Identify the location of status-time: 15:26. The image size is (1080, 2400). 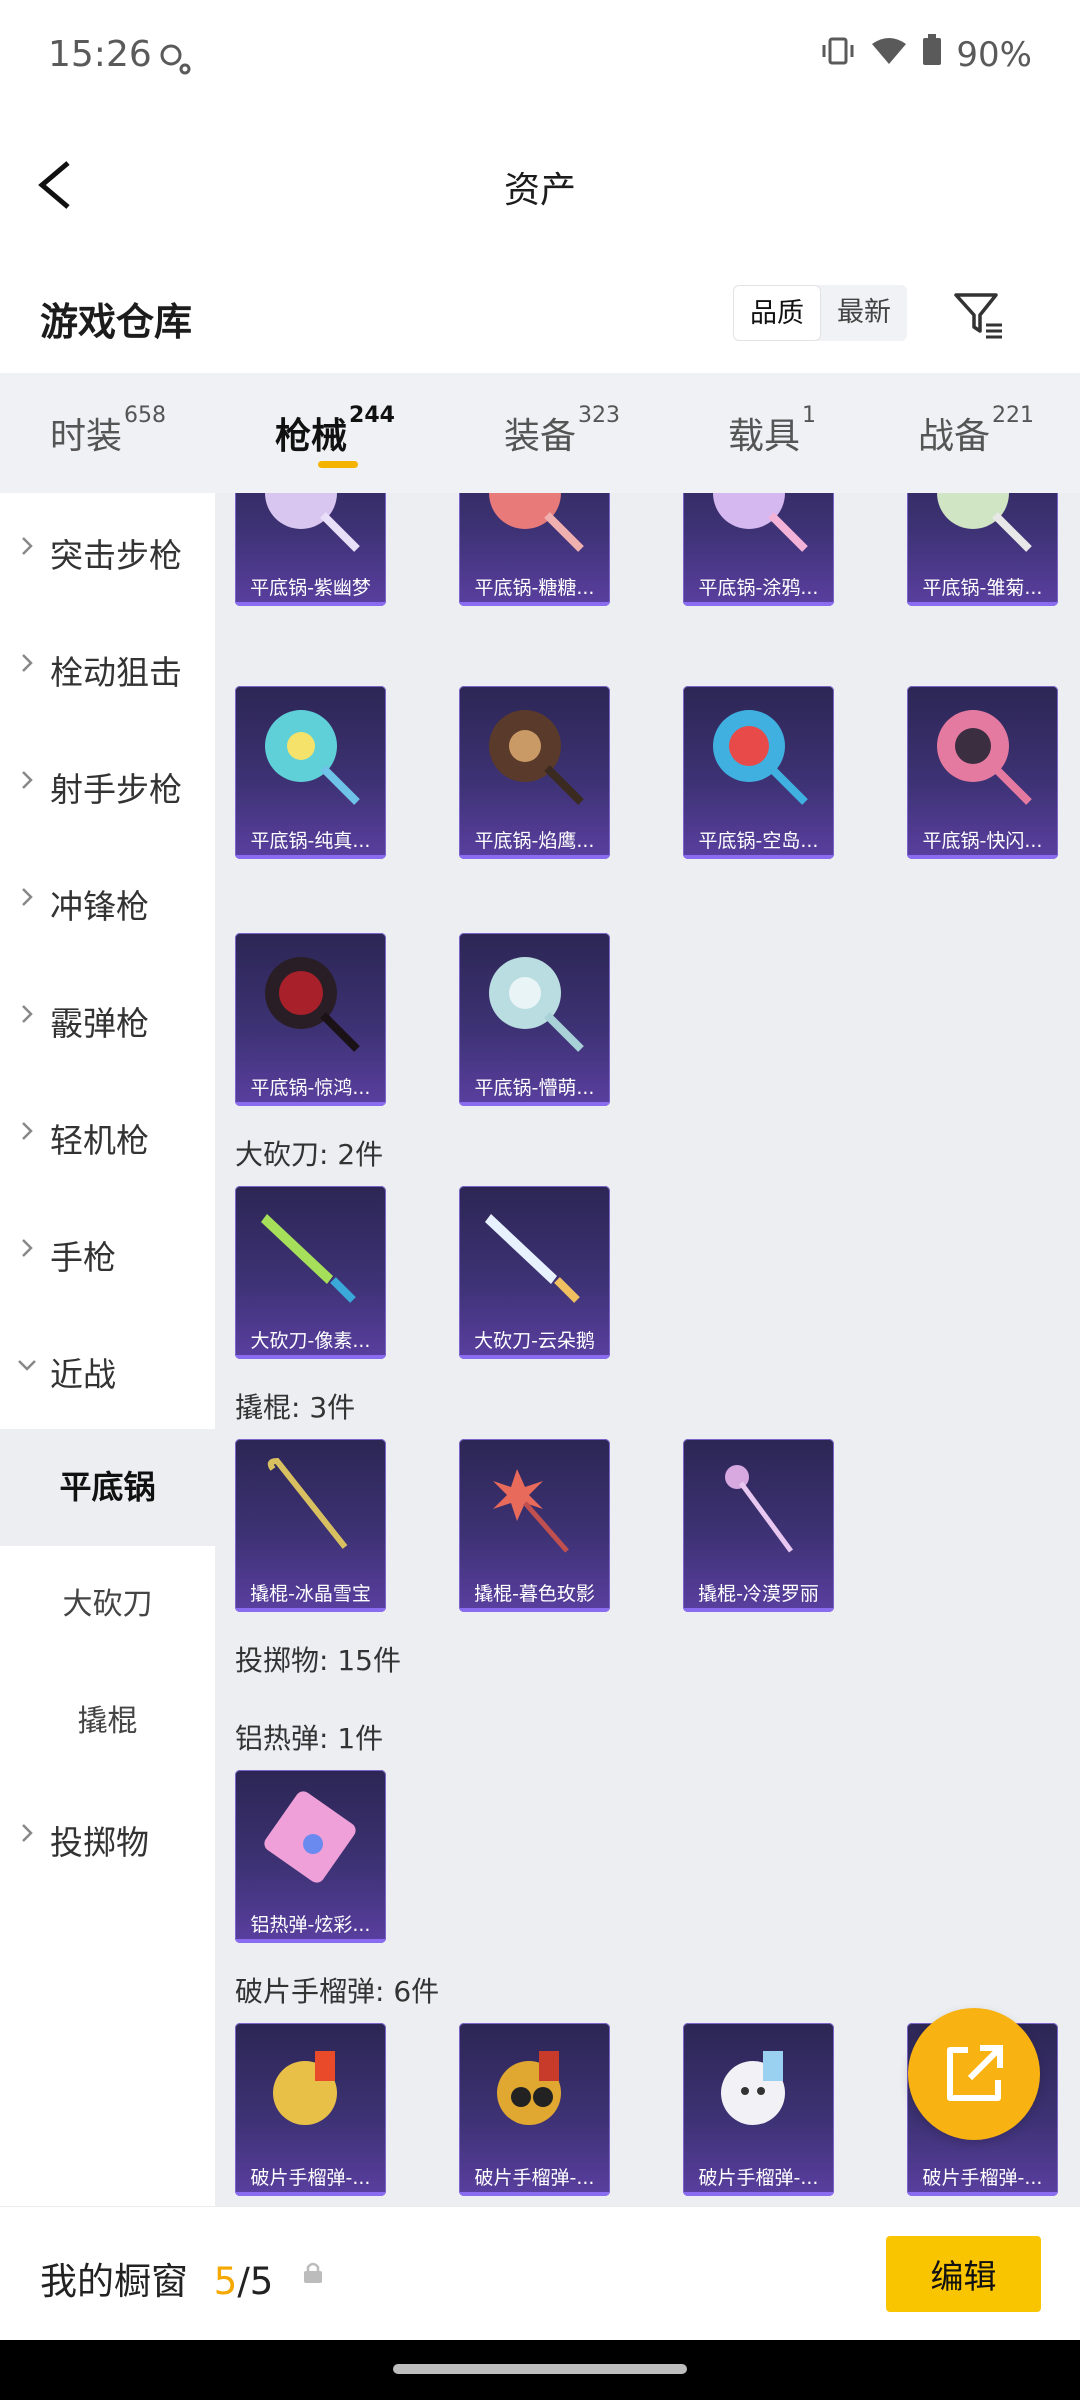
(100, 54).